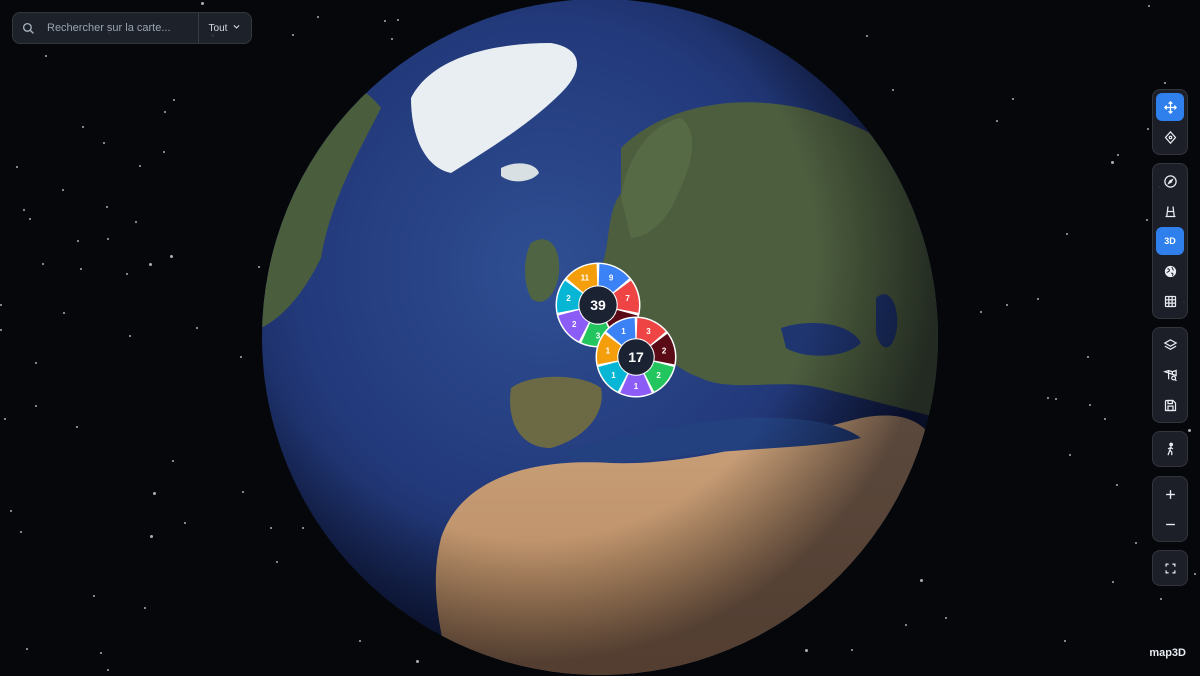 The image size is (1200, 676). Describe the element at coordinates (236, 28) in the screenshot. I see `chevron-down-icon` at that location.